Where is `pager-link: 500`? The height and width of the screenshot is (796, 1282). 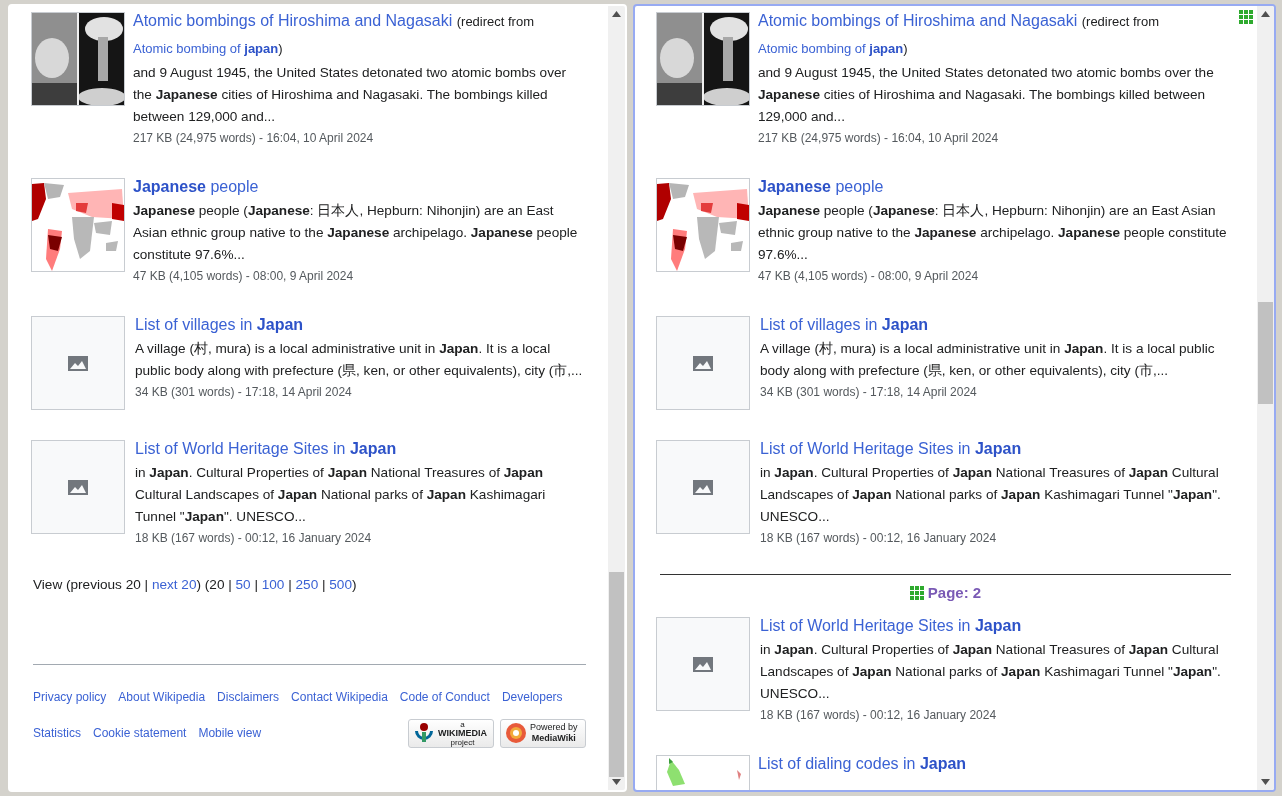 pager-link: 500 is located at coordinates (340, 584).